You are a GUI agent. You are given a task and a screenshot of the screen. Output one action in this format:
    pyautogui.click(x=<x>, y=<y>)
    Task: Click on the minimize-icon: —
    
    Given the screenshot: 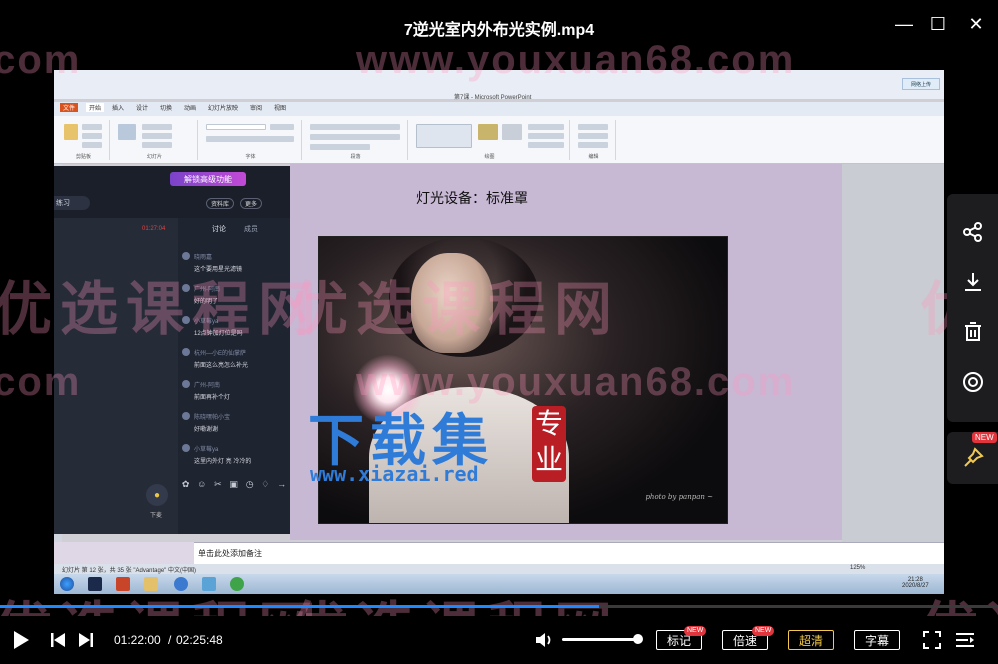 What is the action you would take?
    pyautogui.click(x=904, y=24)
    